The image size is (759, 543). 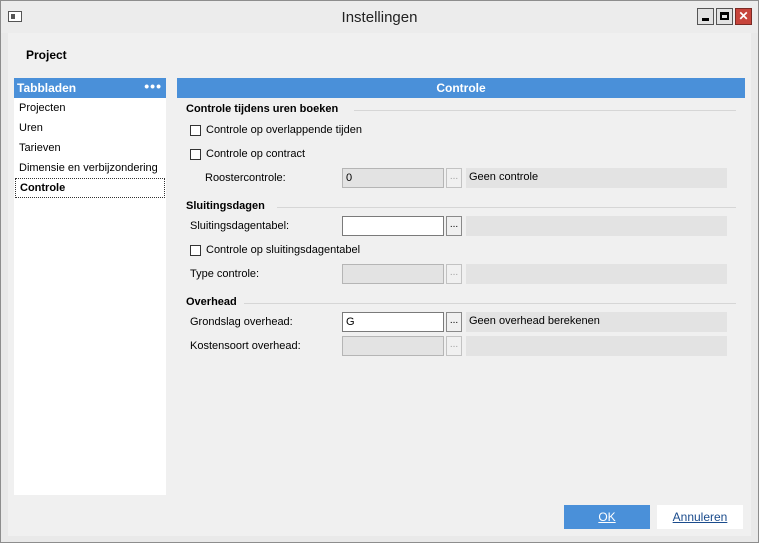 What do you see at coordinates (90, 148) in the screenshot?
I see `sidebar-item-tarieven: Tarieven` at bounding box center [90, 148].